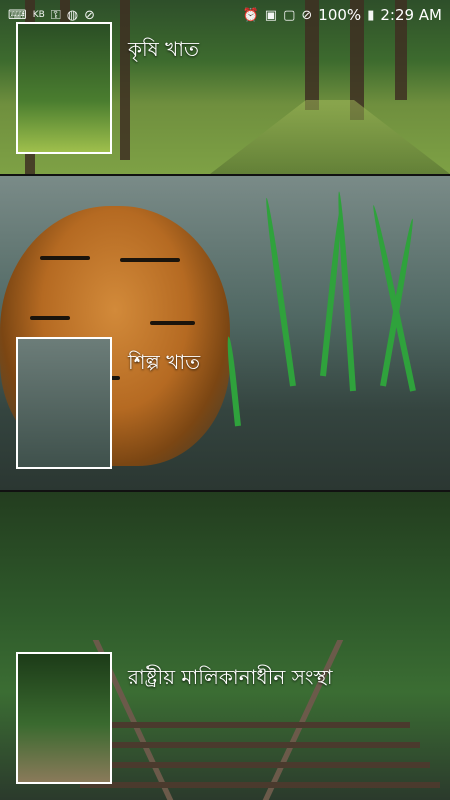  I want to click on dnd-icon: ⊘, so click(307, 15).